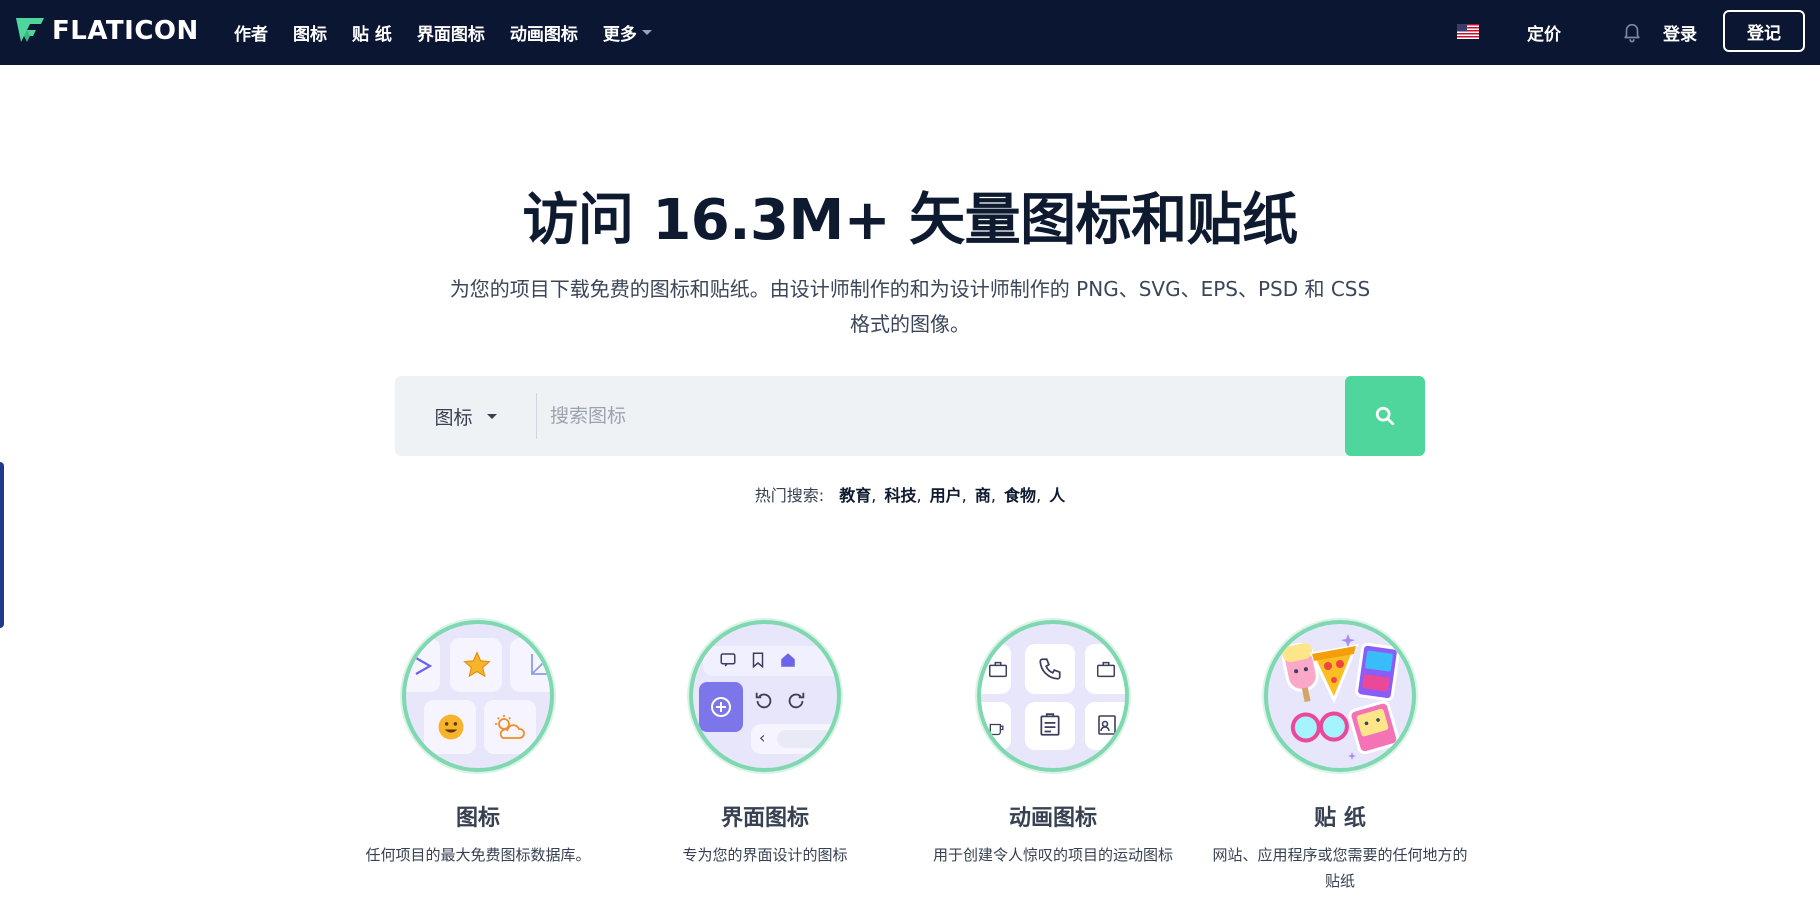  Describe the element at coordinates (758, 660) in the screenshot. I see `bookmark-icon` at that location.